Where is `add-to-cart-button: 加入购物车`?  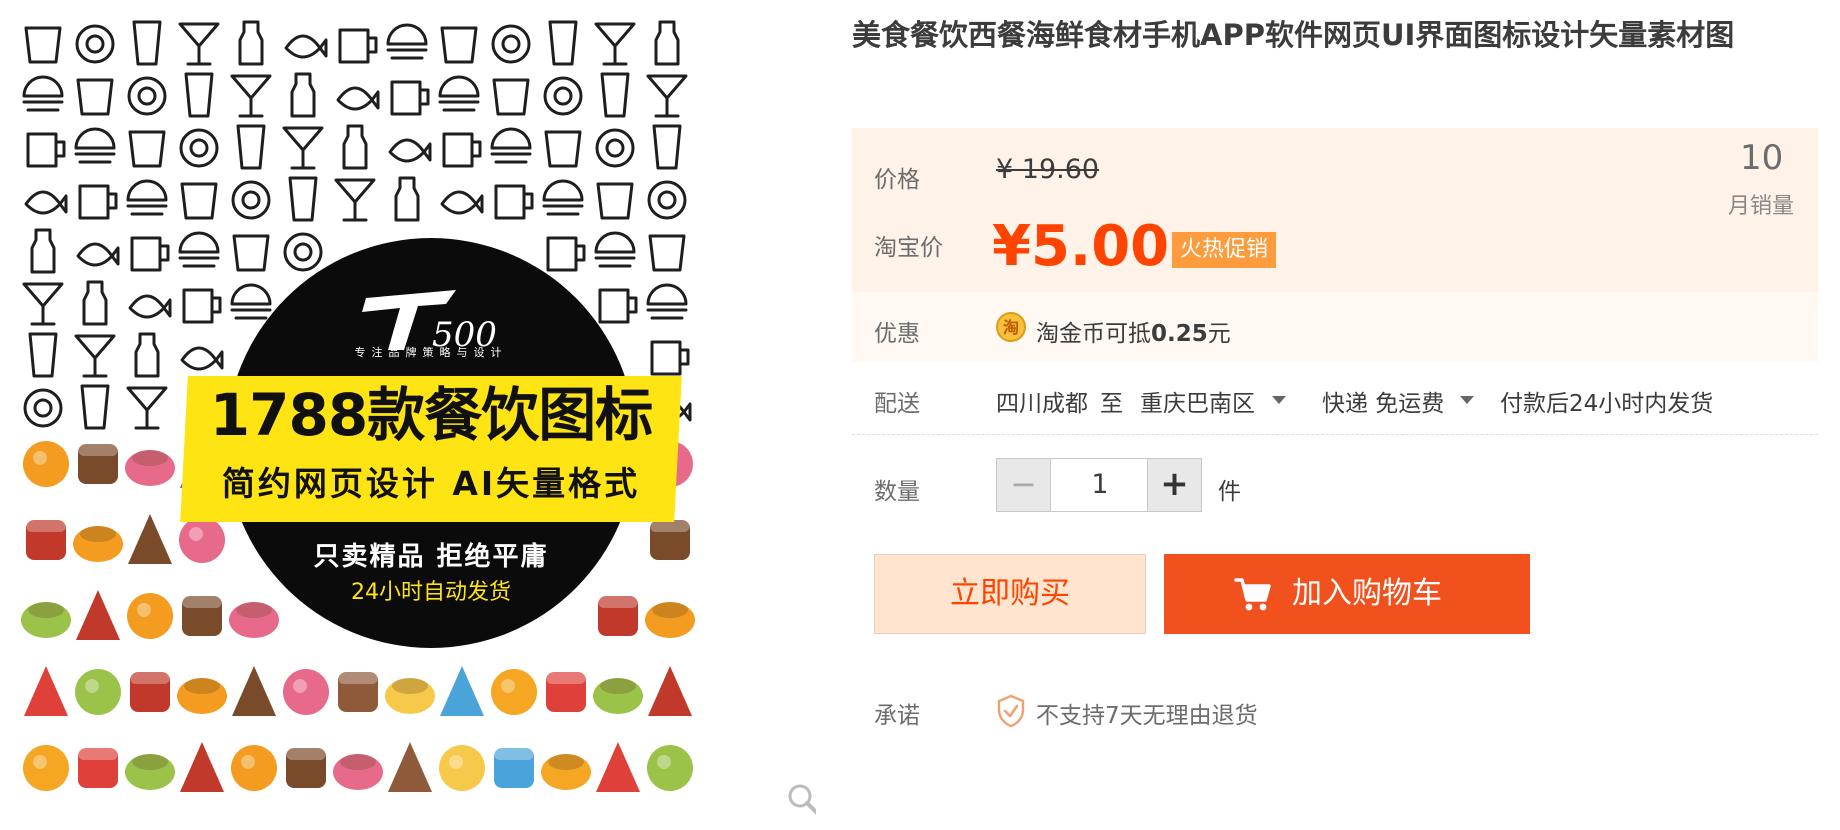 add-to-cart-button: 加入购物车 is located at coordinates (1347, 594).